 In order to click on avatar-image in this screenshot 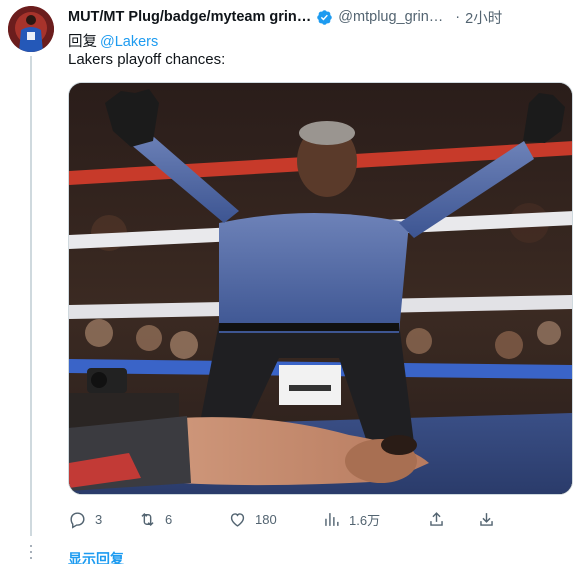, I will do `click(31, 29)`.